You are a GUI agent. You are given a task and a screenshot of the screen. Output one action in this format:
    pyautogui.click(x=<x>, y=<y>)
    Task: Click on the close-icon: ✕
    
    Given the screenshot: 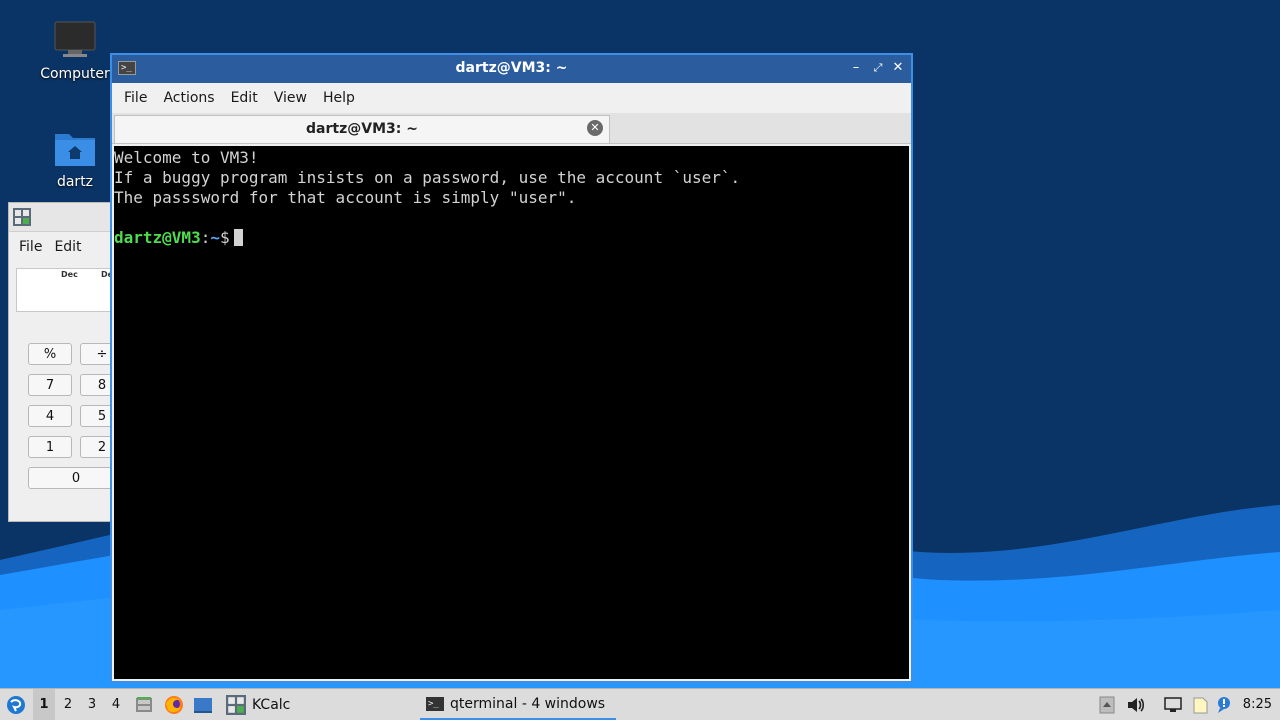 What is the action you would take?
    pyautogui.click(x=898, y=68)
    